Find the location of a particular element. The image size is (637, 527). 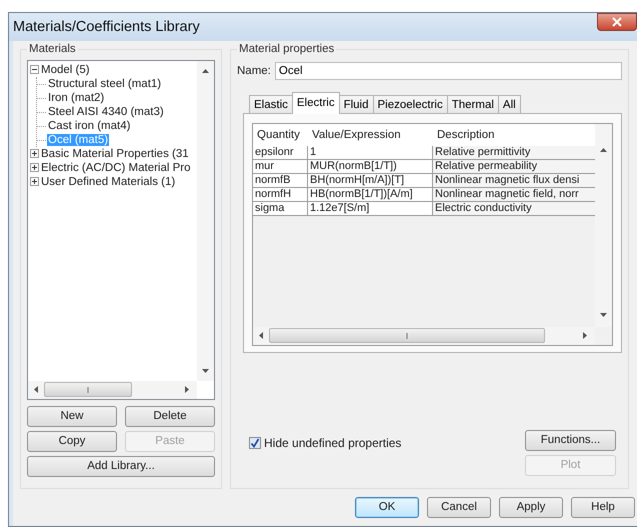

tab: Electric is located at coordinates (316, 103).